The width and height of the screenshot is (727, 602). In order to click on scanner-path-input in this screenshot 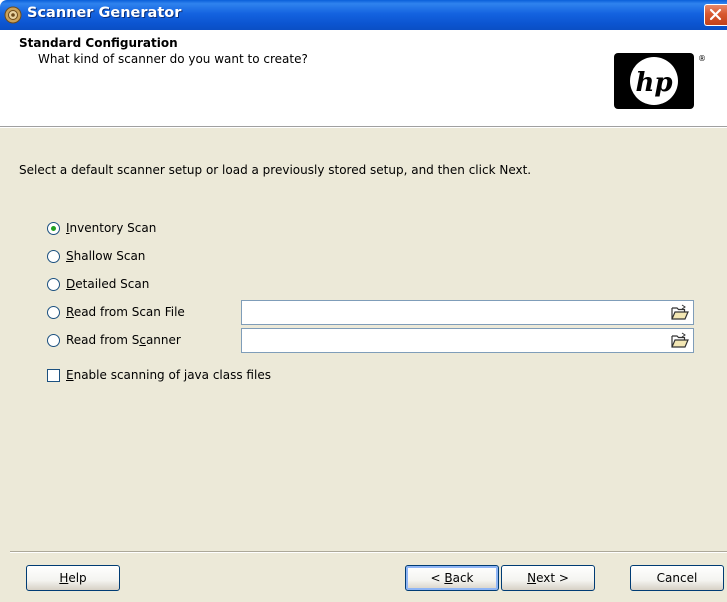, I will do `click(452, 340)`.